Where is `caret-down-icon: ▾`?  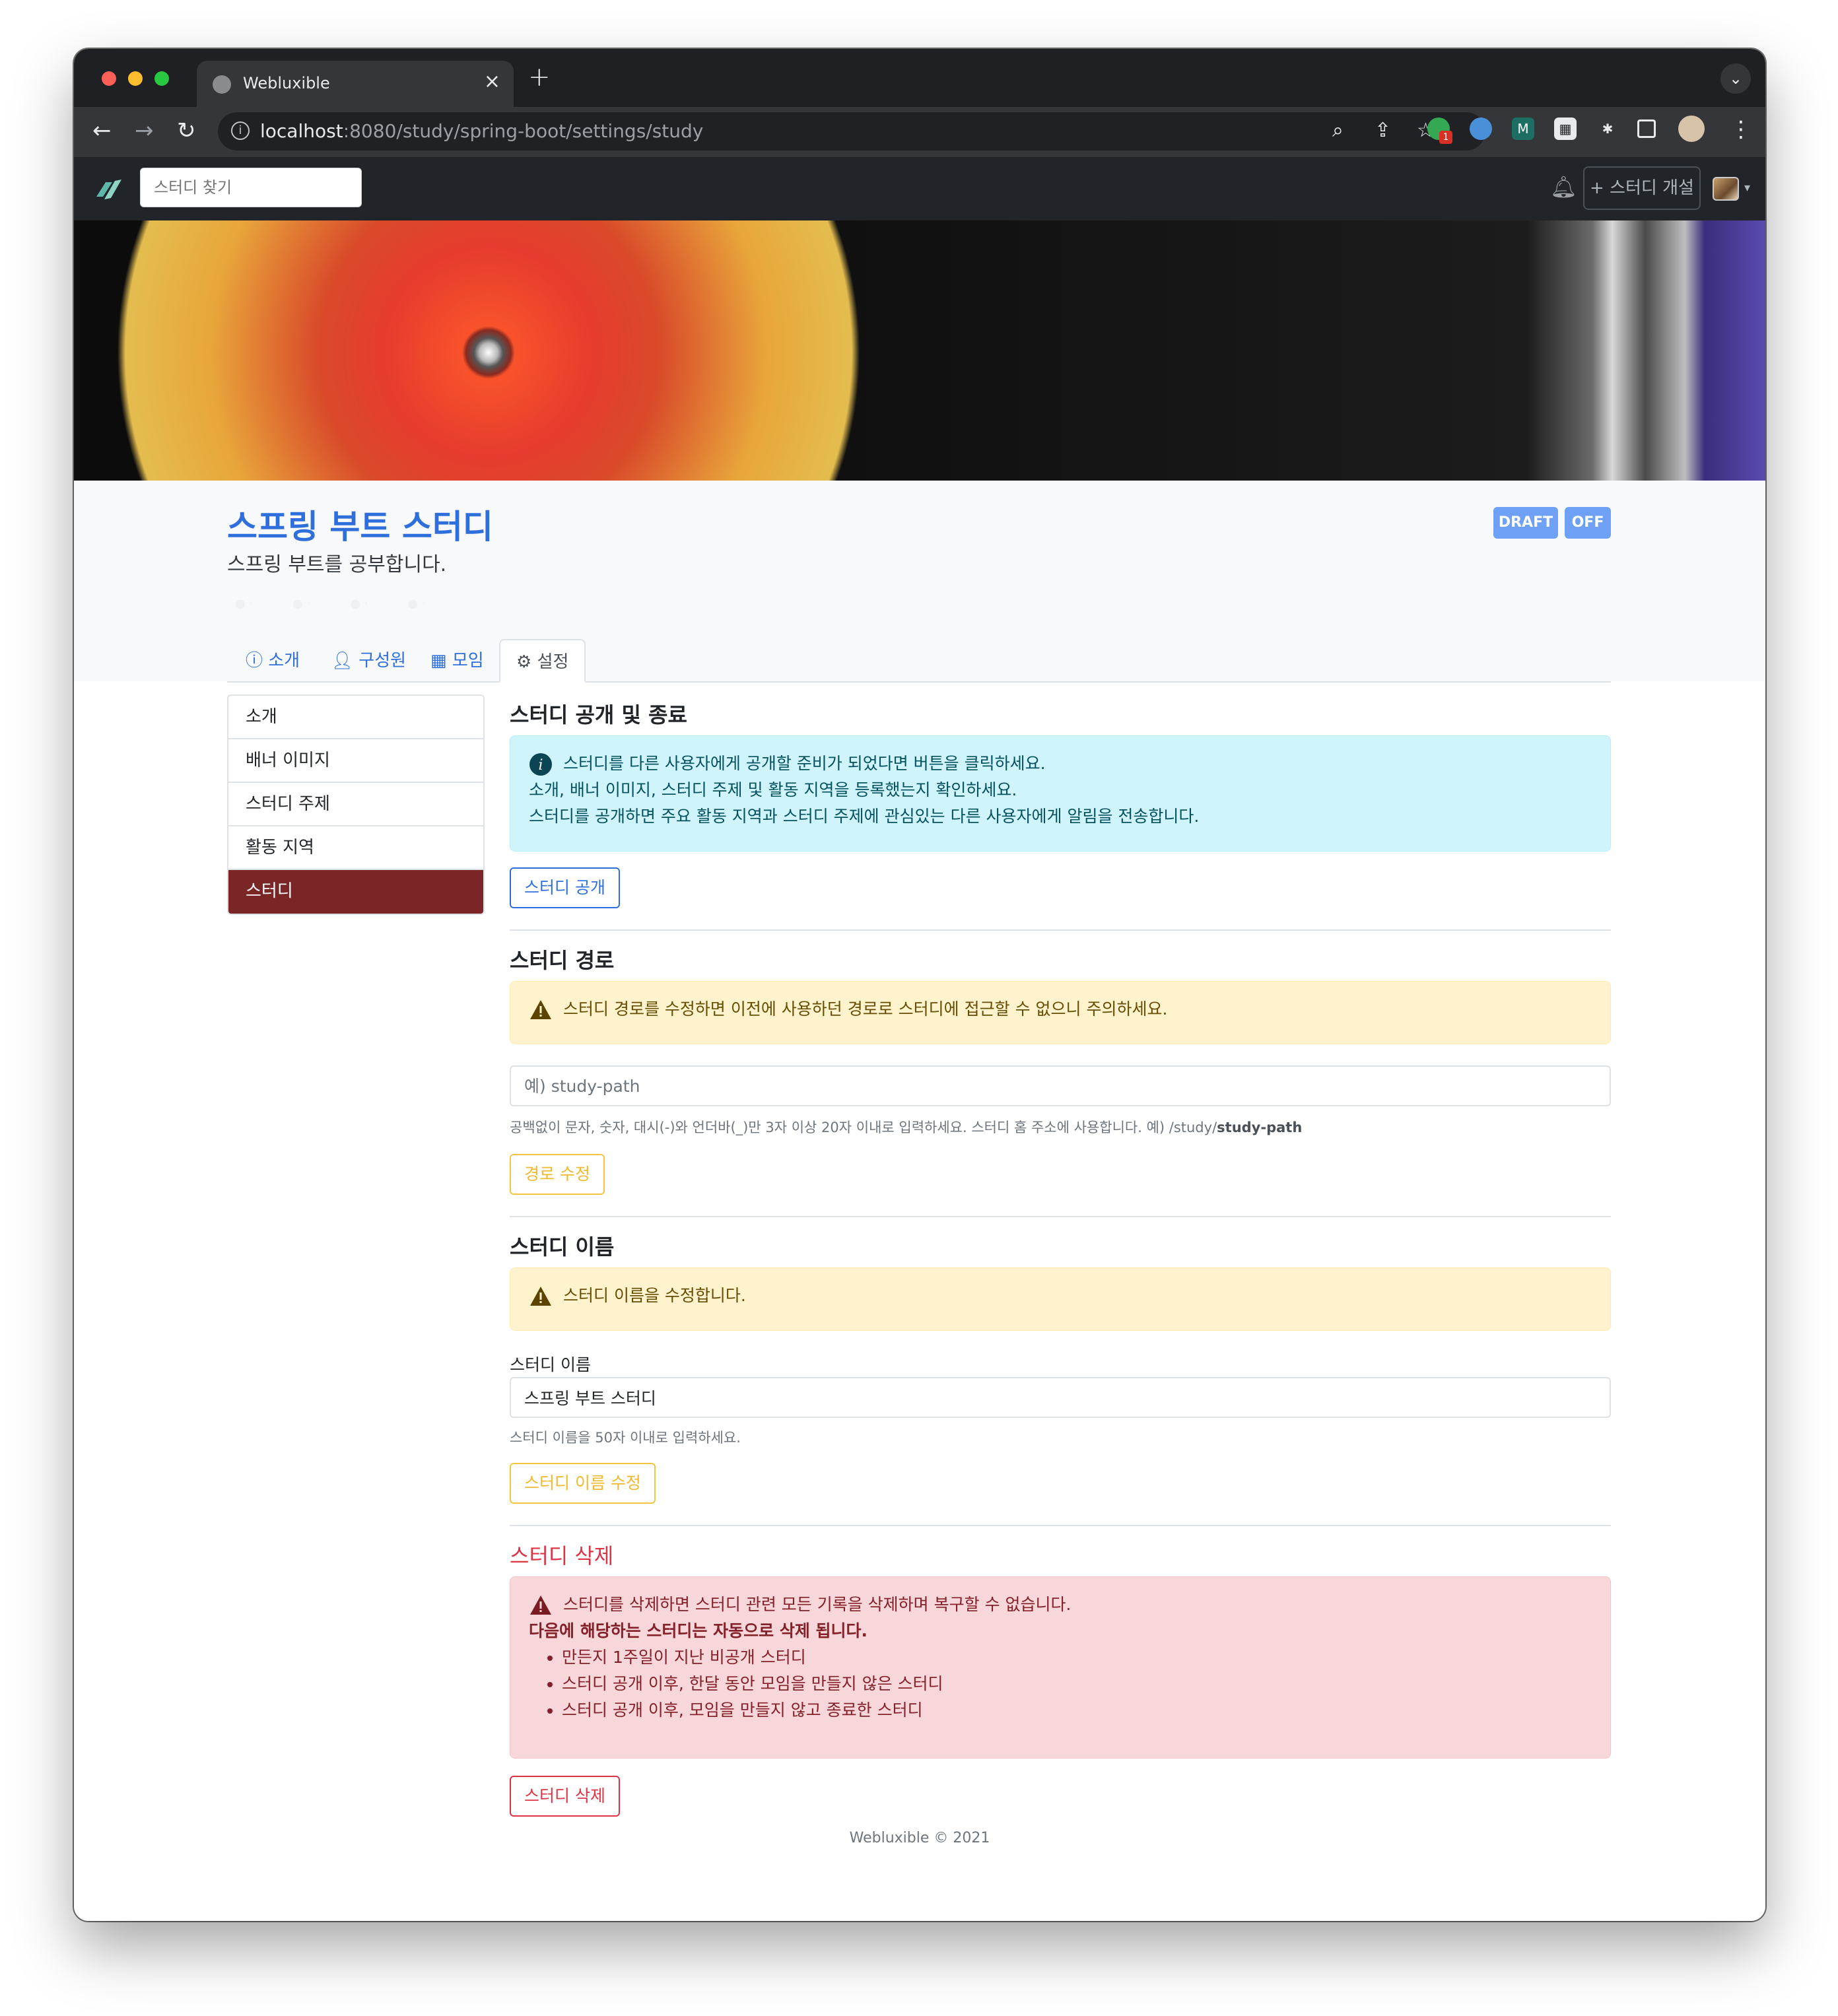
caret-down-icon: ▾ is located at coordinates (1747, 188).